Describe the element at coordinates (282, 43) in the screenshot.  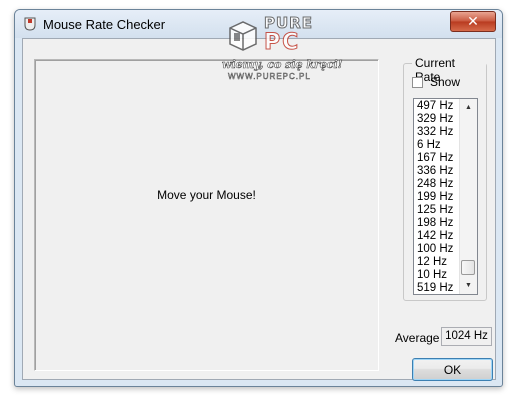
I see `watermark-brand-bottom: PC` at that location.